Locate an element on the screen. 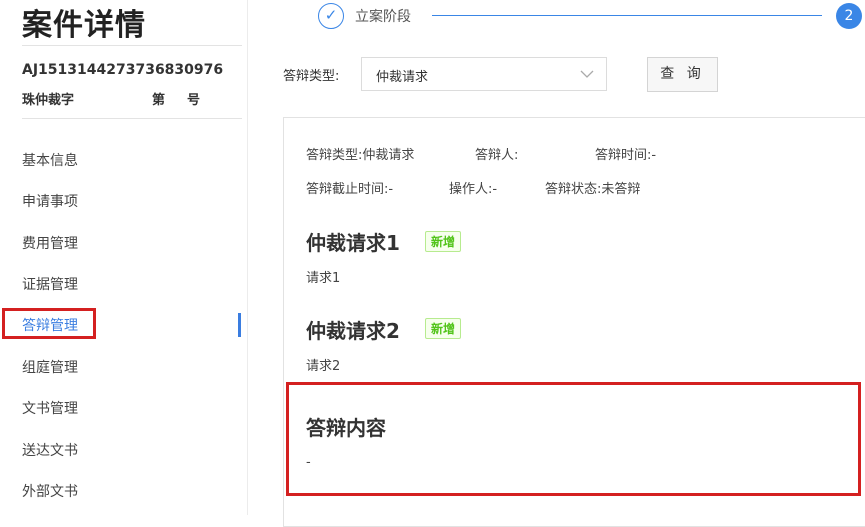  defense-deadline-value: - is located at coordinates (391, 189).